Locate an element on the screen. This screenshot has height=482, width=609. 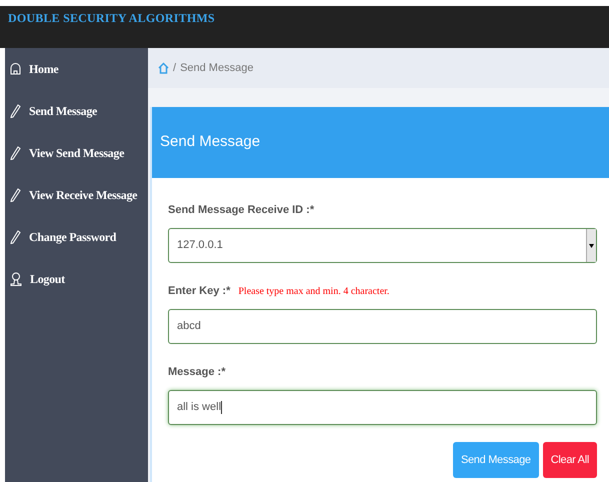
field-label: Send Message Receive ID :* is located at coordinates (241, 210).